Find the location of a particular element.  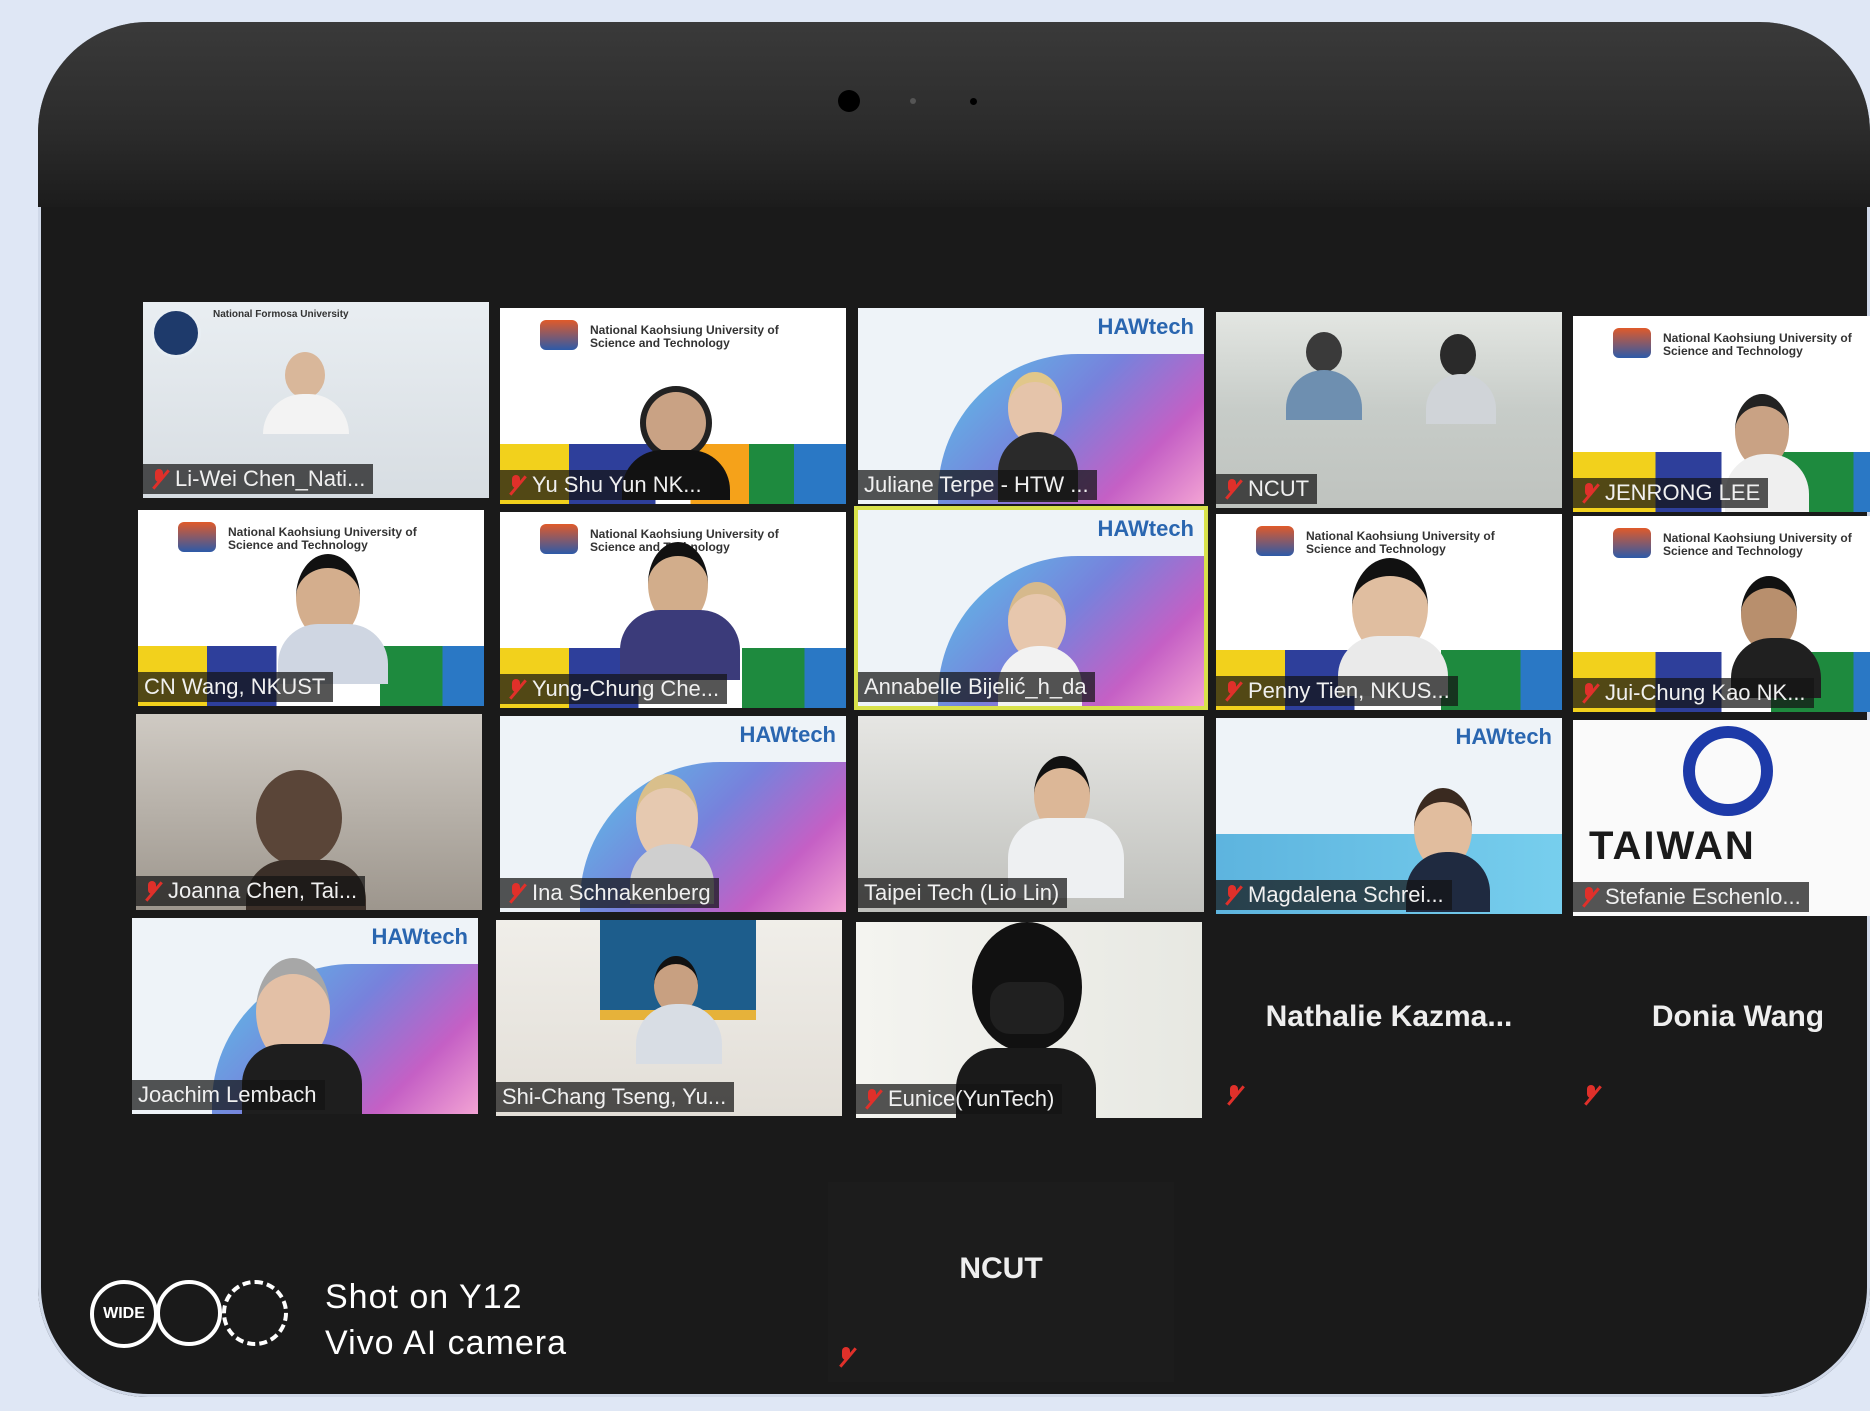

taiwan-tech-wordmark: TAIWAN is located at coordinates (1672, 846).